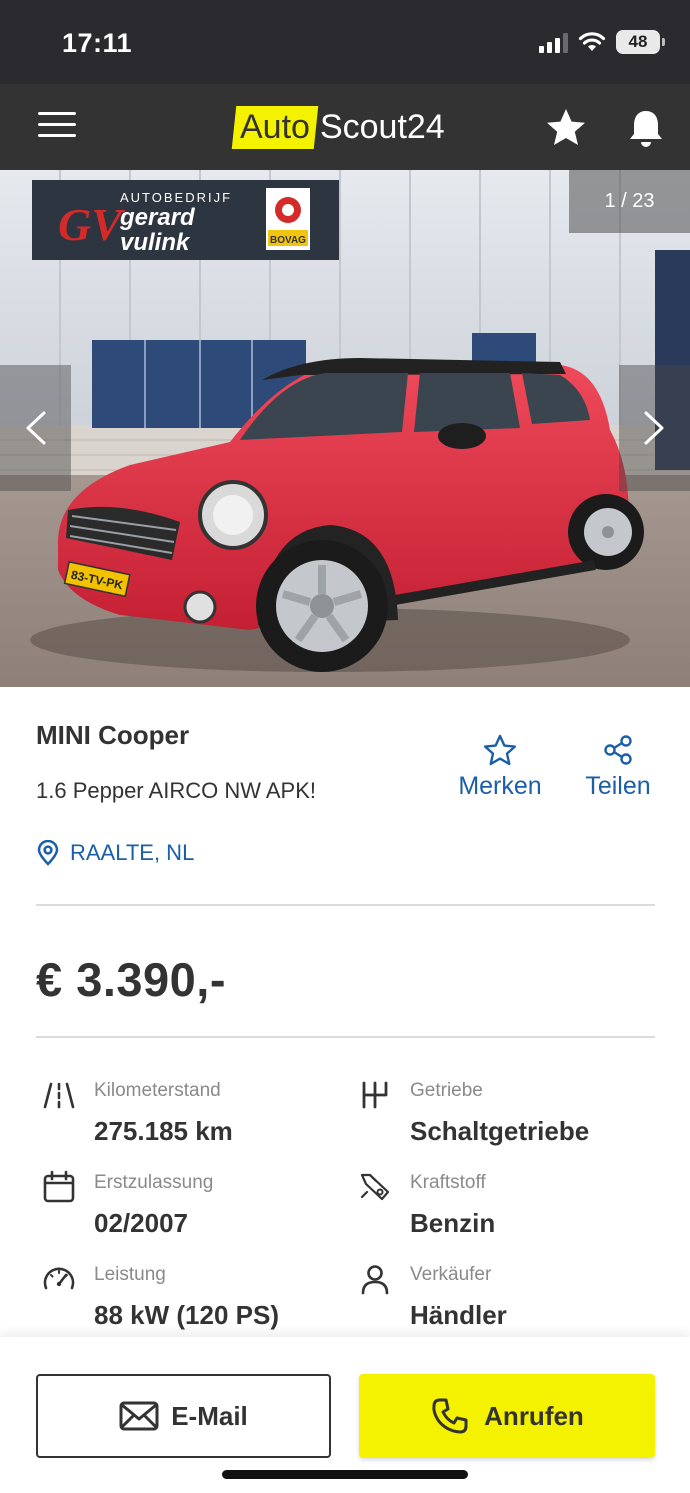 Image resolution: width=690 pixels, height=1493 pixels. I want to click on email-button: E-Mail, so click(183, 1416).